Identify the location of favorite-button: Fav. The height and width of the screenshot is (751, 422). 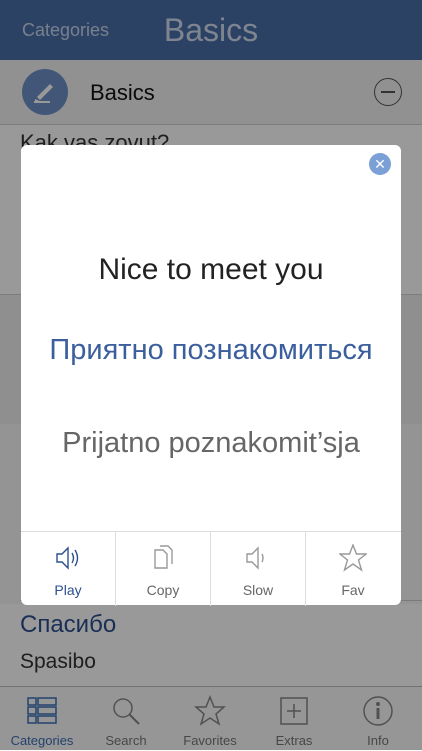
(353, 569).